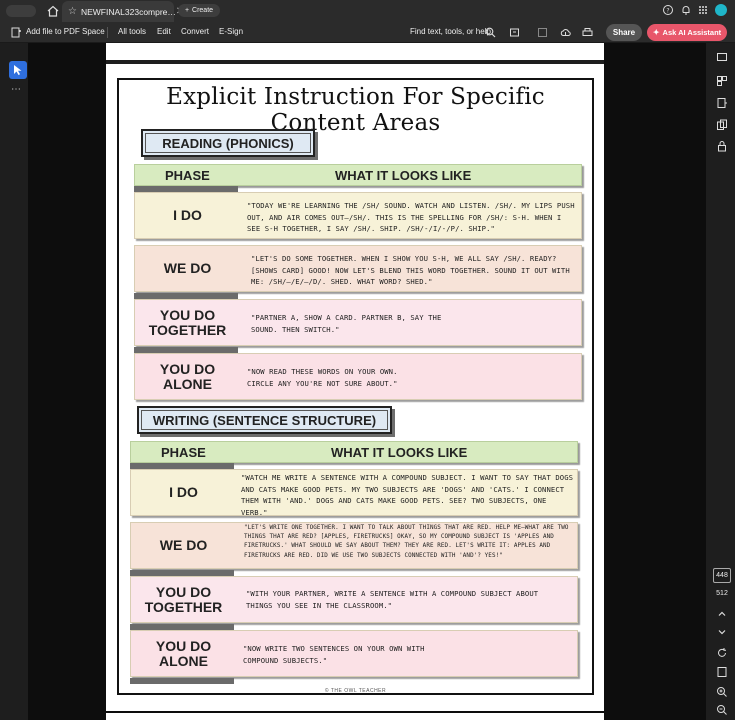 This screenshot has height=720, width=735. I want to click on section-label-reading: READING (PHONICS), so click(228, 143).